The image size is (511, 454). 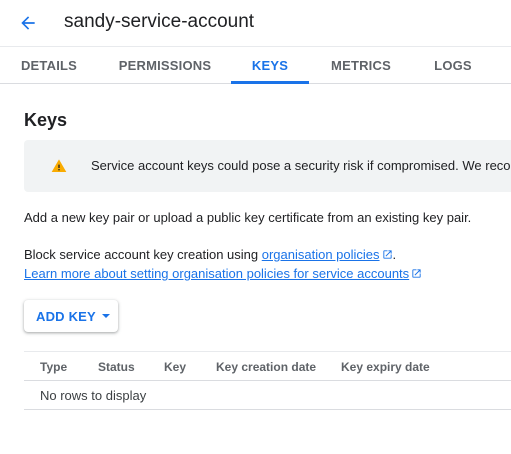 I want to click on arrow-back-icon, so click(x=28, y=23).